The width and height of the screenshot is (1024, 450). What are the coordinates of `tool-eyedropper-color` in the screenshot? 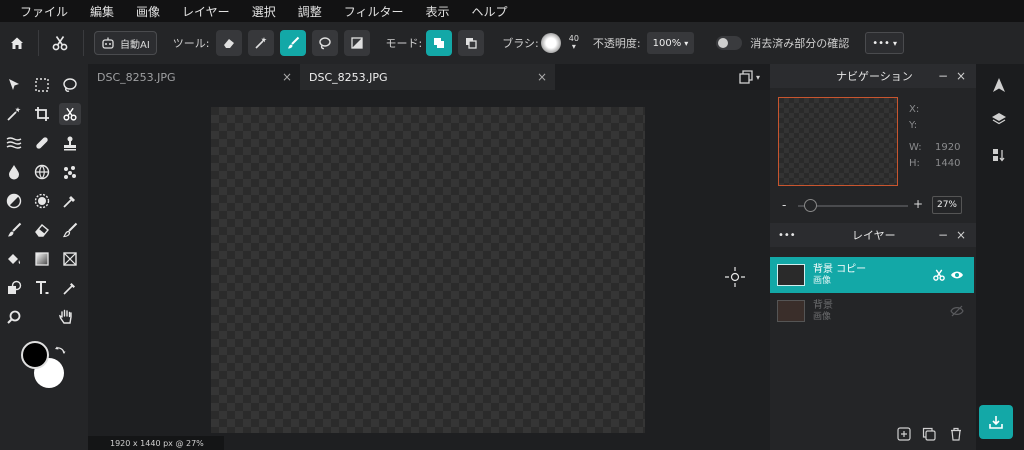 It's located at (70, 201).